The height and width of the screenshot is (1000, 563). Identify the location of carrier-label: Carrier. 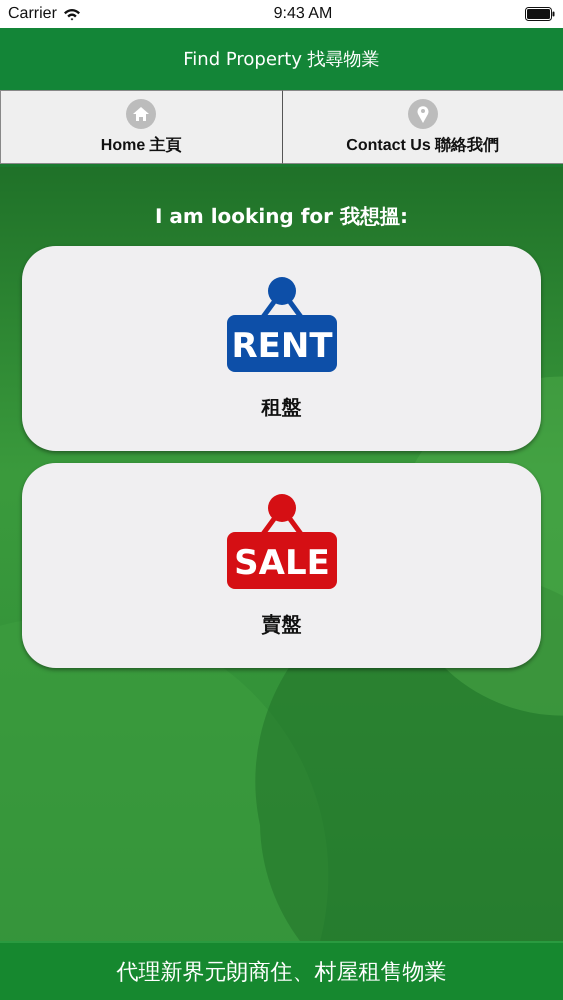
(32, 14).